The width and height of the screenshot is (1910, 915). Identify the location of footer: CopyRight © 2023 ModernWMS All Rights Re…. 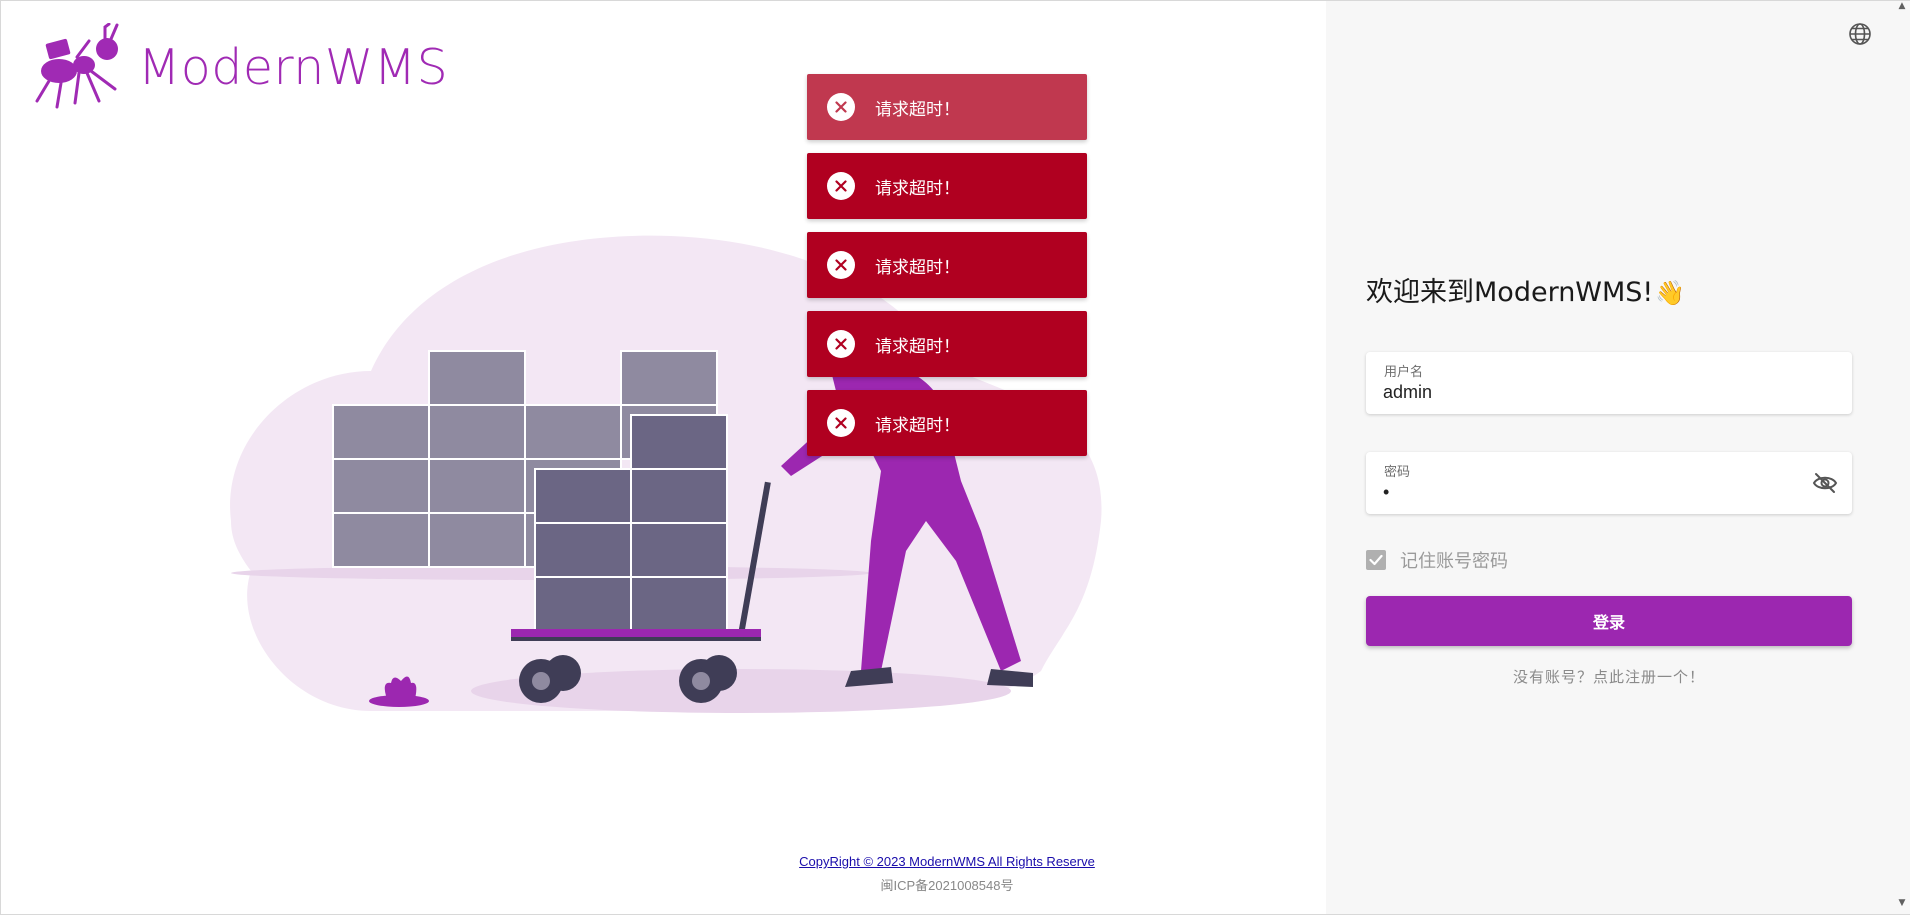
(947, 874).